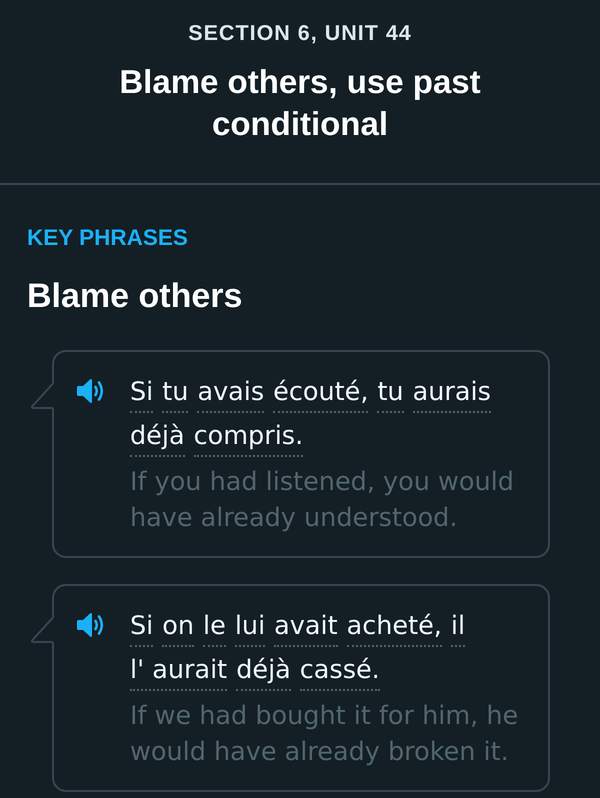 Image resolution: width=600 pixels, height=798 pixels. I want to click on translation-text: If we had bought it for him, he would have already broken it., so click(325, 734).